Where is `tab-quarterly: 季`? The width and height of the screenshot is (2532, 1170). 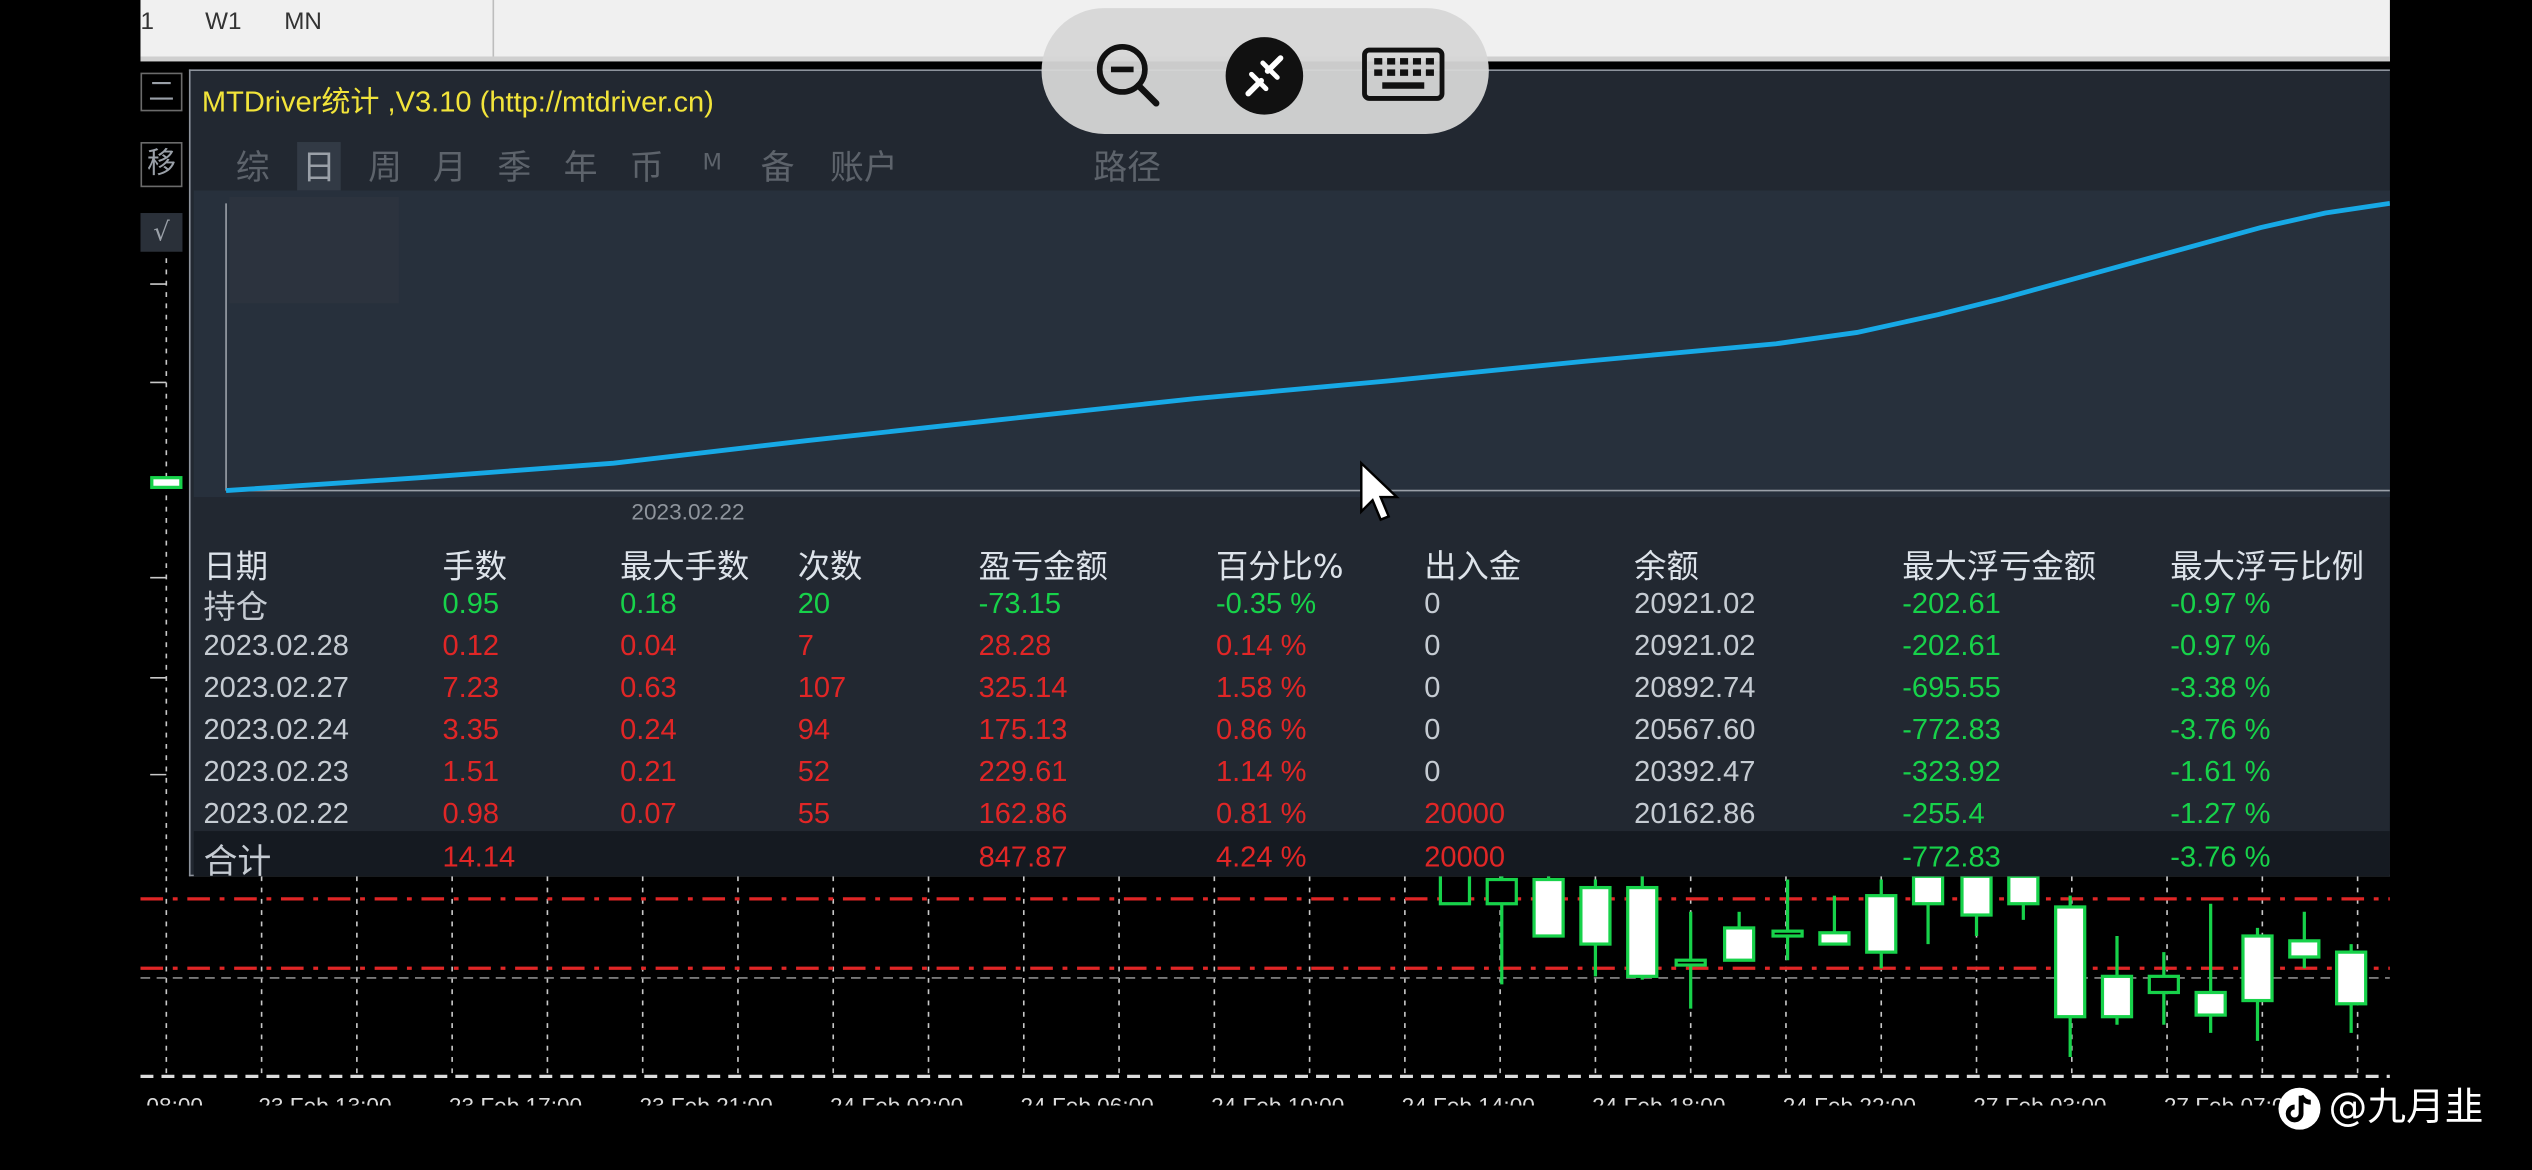 tab-quarterly: 季 is located at coordinates (514, 166).